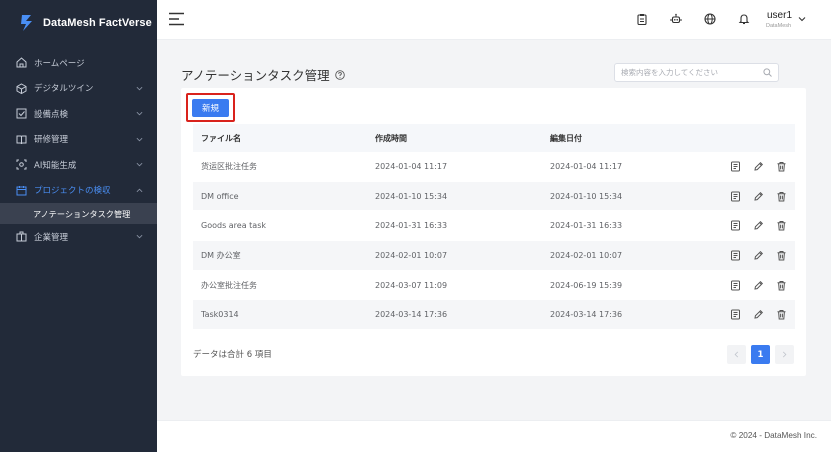 Image resolution: width=831 pixels, height=452 pixels. What do you see at coordinates (687, 72) in the screenshot?
I see `search-input` at bounding box center [687, 72].